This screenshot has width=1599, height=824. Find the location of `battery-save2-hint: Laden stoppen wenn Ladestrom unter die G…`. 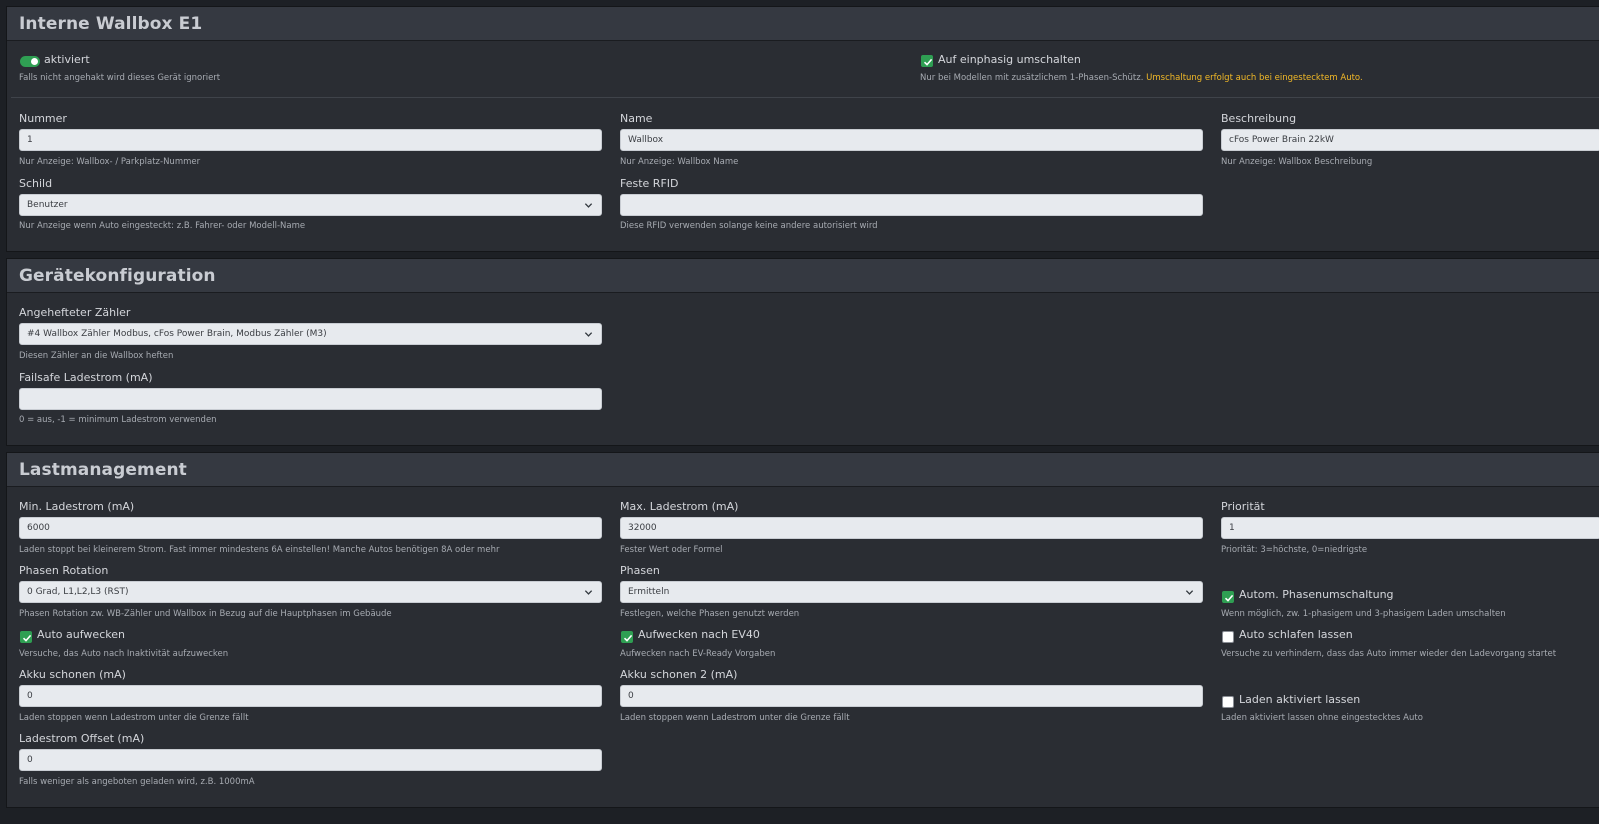

battery-save2-hint: Laden stoppen wenn Ladestrom unter die G… is located at coordinates (735, 718).